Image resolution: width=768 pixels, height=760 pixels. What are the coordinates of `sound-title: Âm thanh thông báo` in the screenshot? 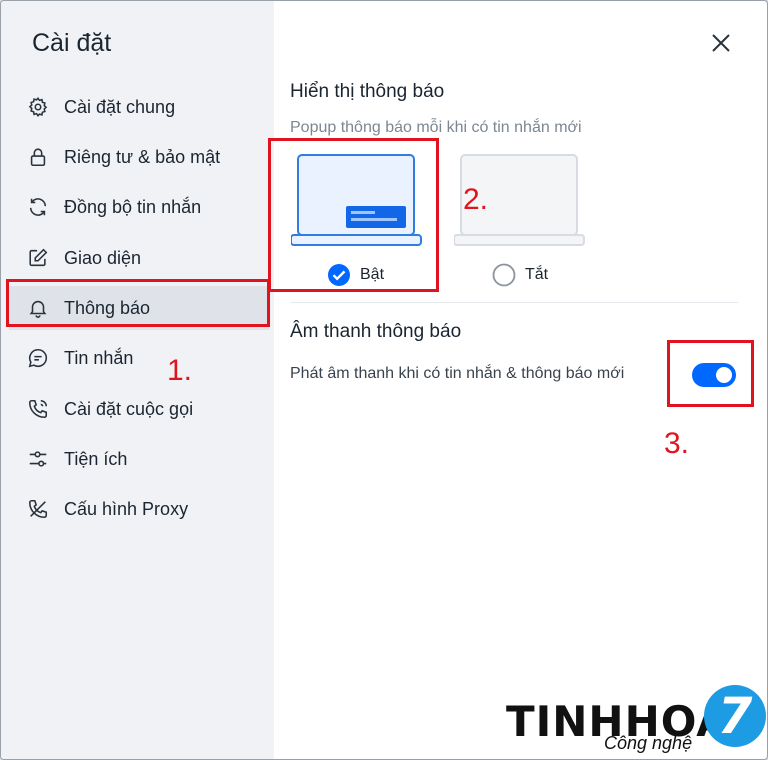 It's located at (376, 331).